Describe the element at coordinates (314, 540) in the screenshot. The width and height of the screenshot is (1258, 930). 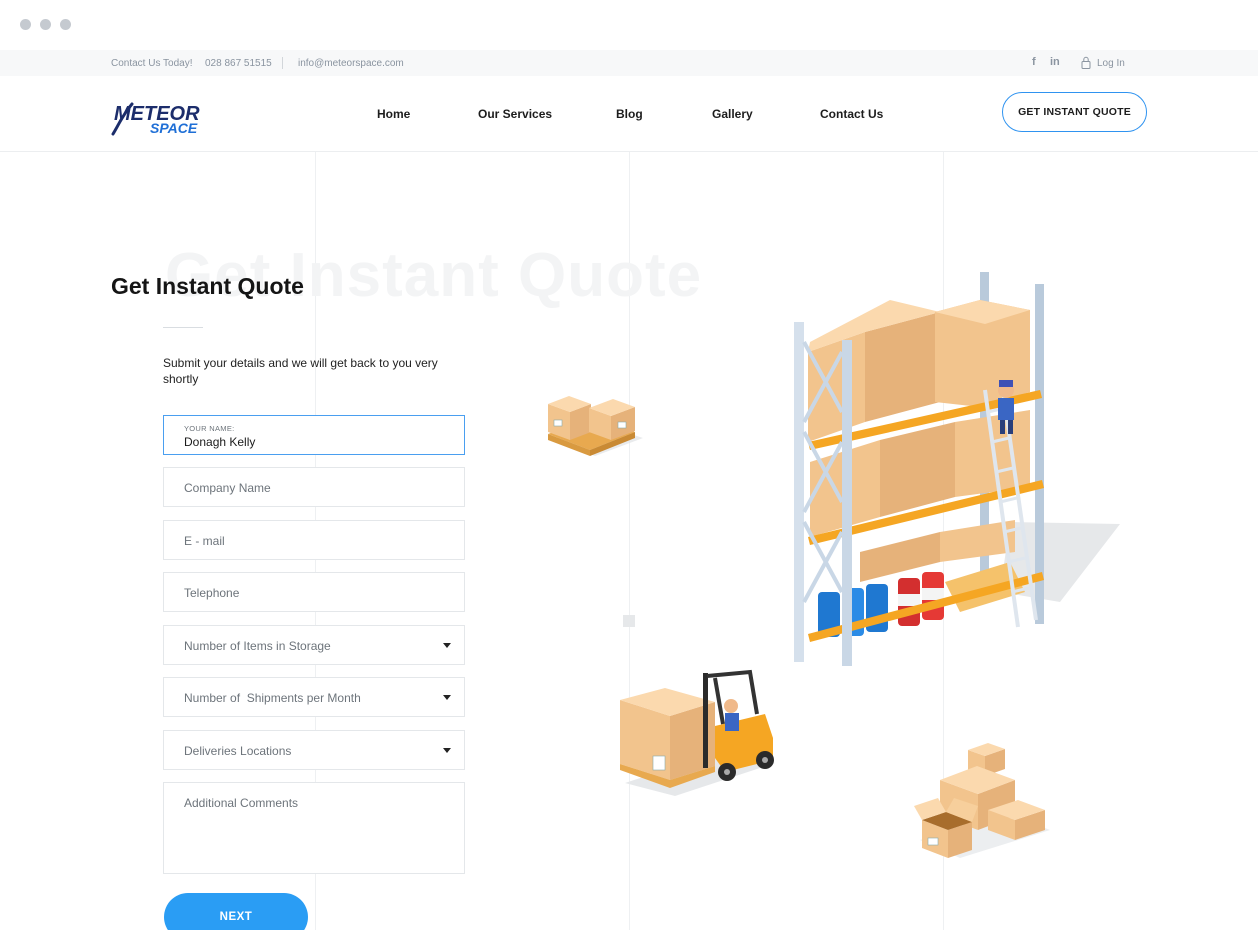
I see `email-field: E - mail` at that location.